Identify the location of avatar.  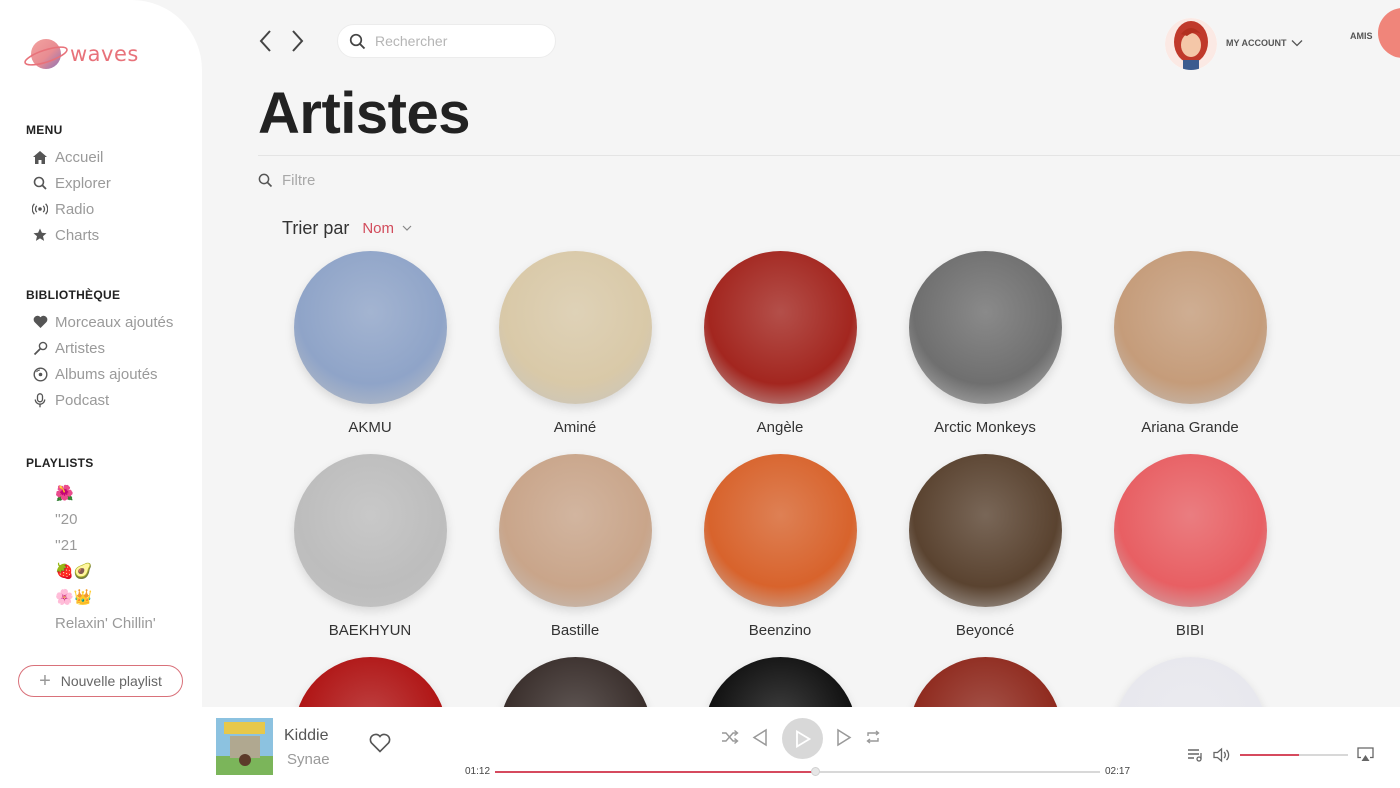
(1191, 44).